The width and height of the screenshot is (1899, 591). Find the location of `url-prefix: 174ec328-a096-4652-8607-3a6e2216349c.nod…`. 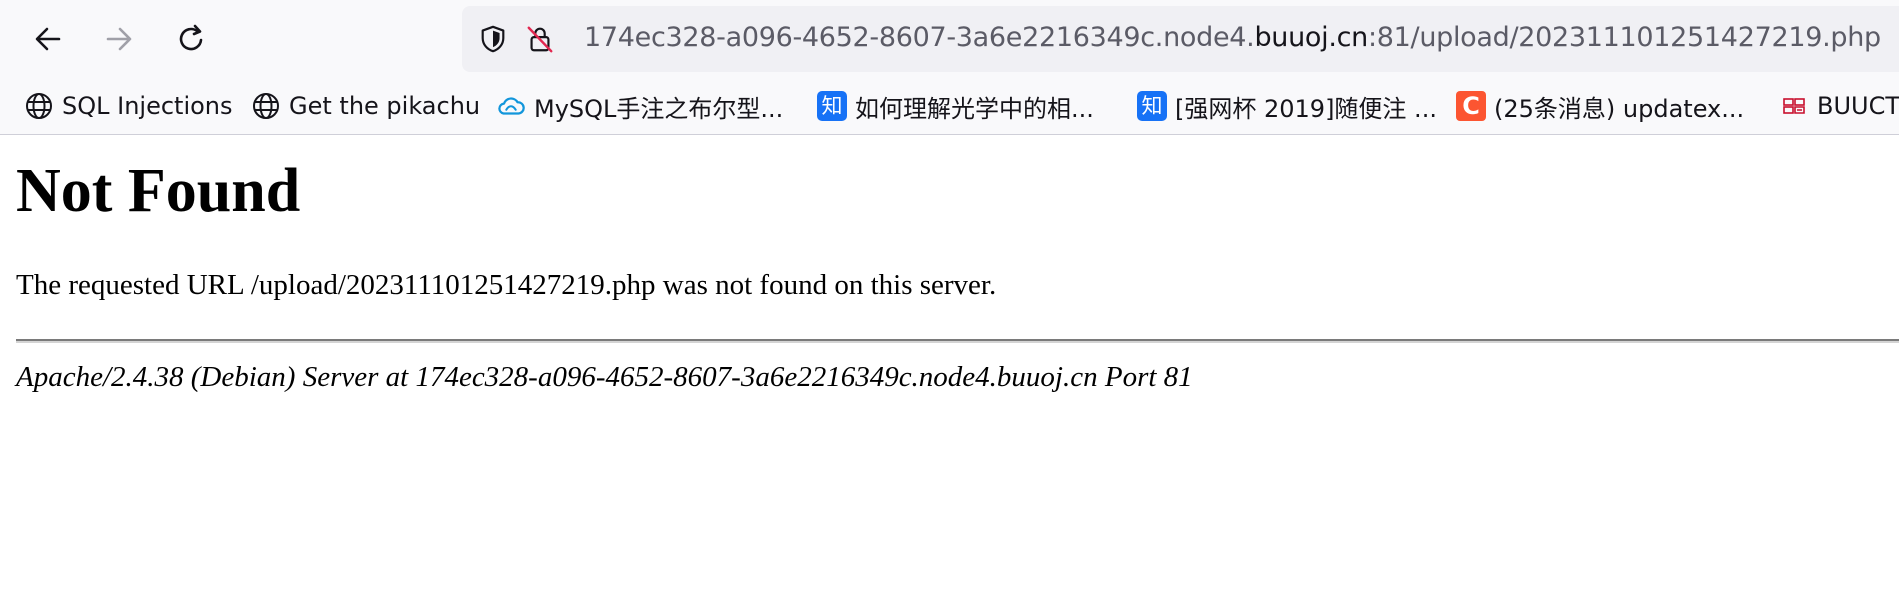

url-prefix: 174ec328-a096-4652-8607-3a6e2216349c.nod… is located at coordinates (919, 37).